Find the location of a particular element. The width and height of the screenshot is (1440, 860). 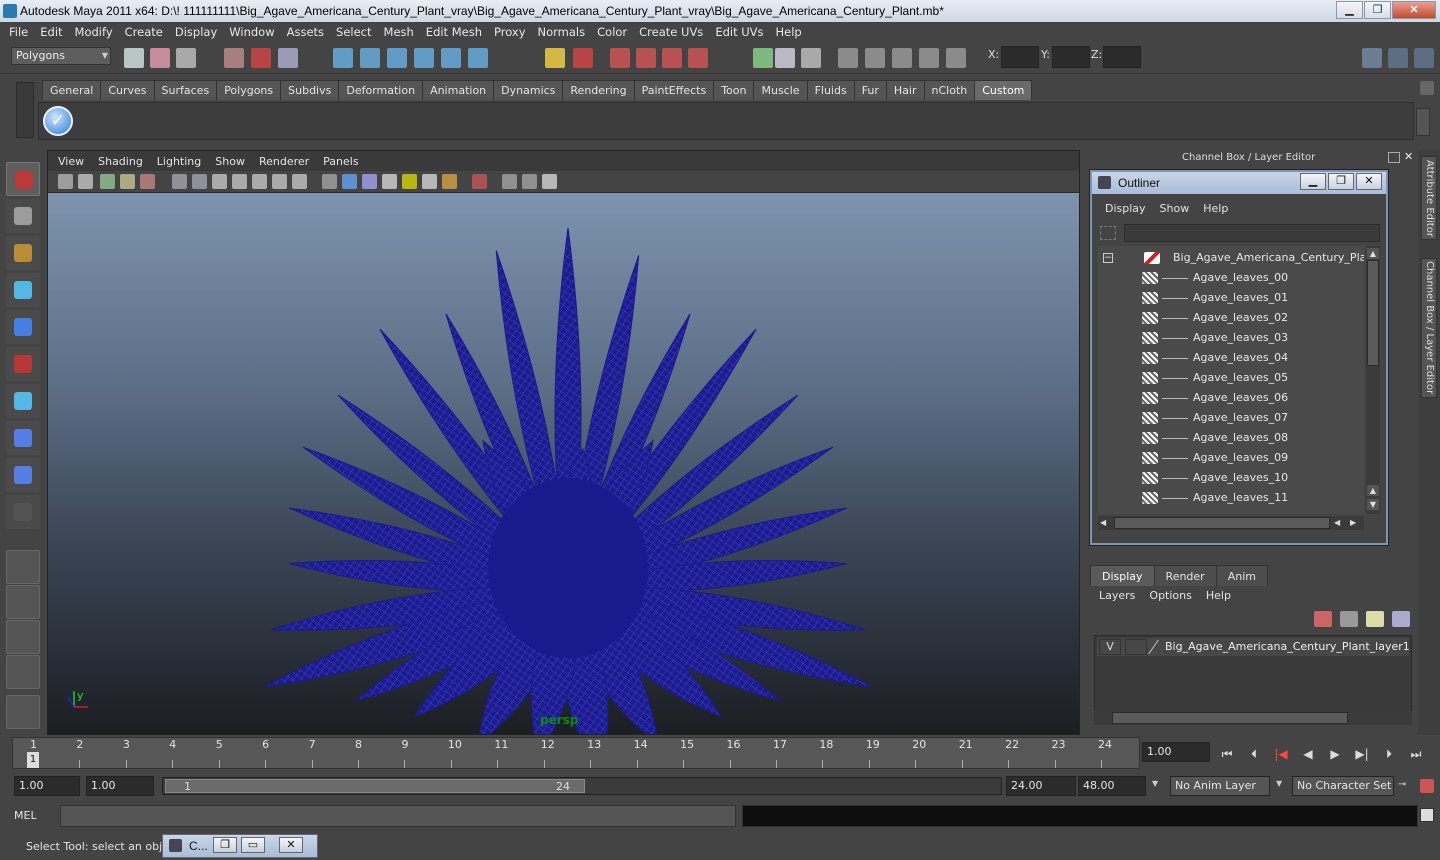

display-settings-icon is located at coordinates (785, 58).